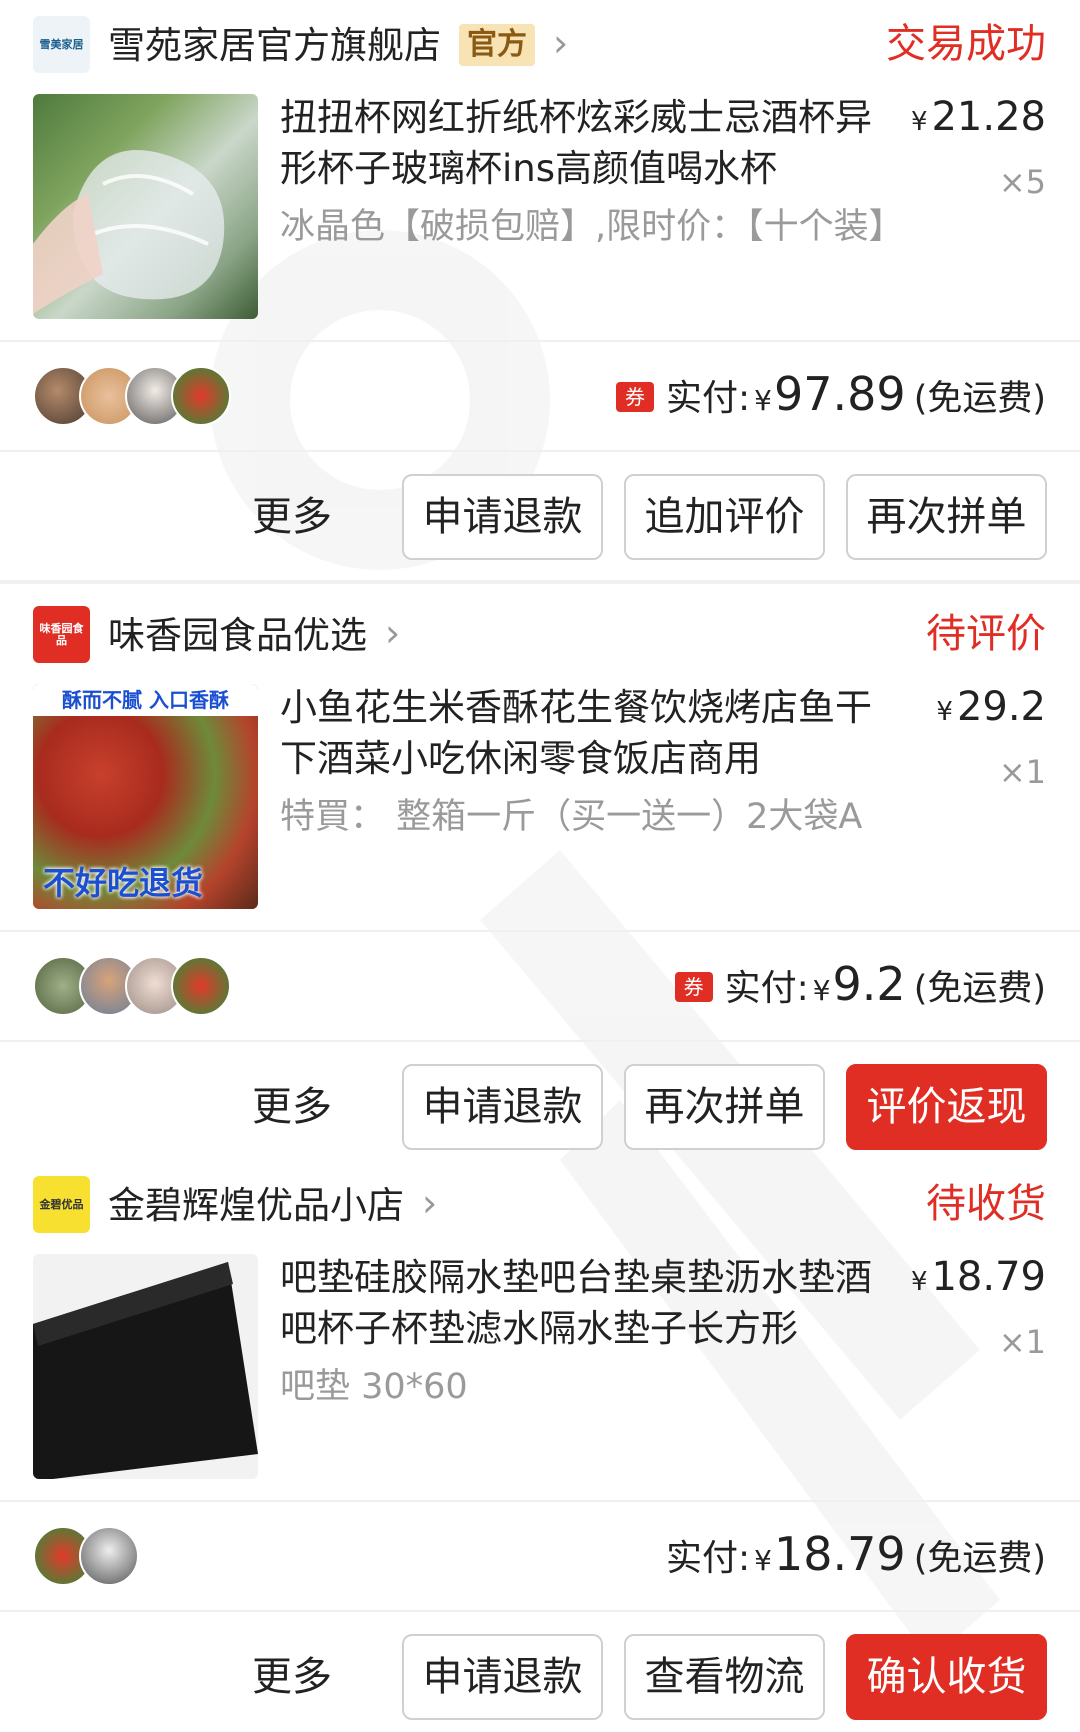 The height and width of the screenshot is (1732, 1080). I want to click on product-title: 小鱼花生米香酥花生餐饮烧烤店鱼干下酒菜小吃休闲零食饭店商用, so click(580, 733).